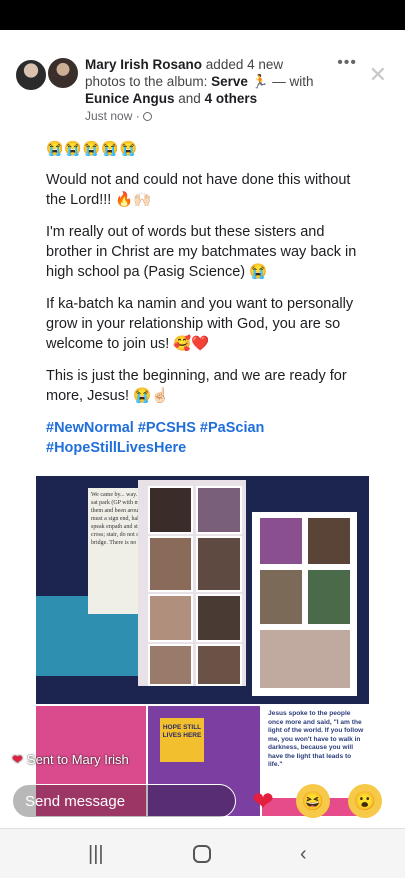  What do you see at coordinates (378, 75) in the screenshot?
I see `close-icon: ✕` at bounding box center [378, 75].